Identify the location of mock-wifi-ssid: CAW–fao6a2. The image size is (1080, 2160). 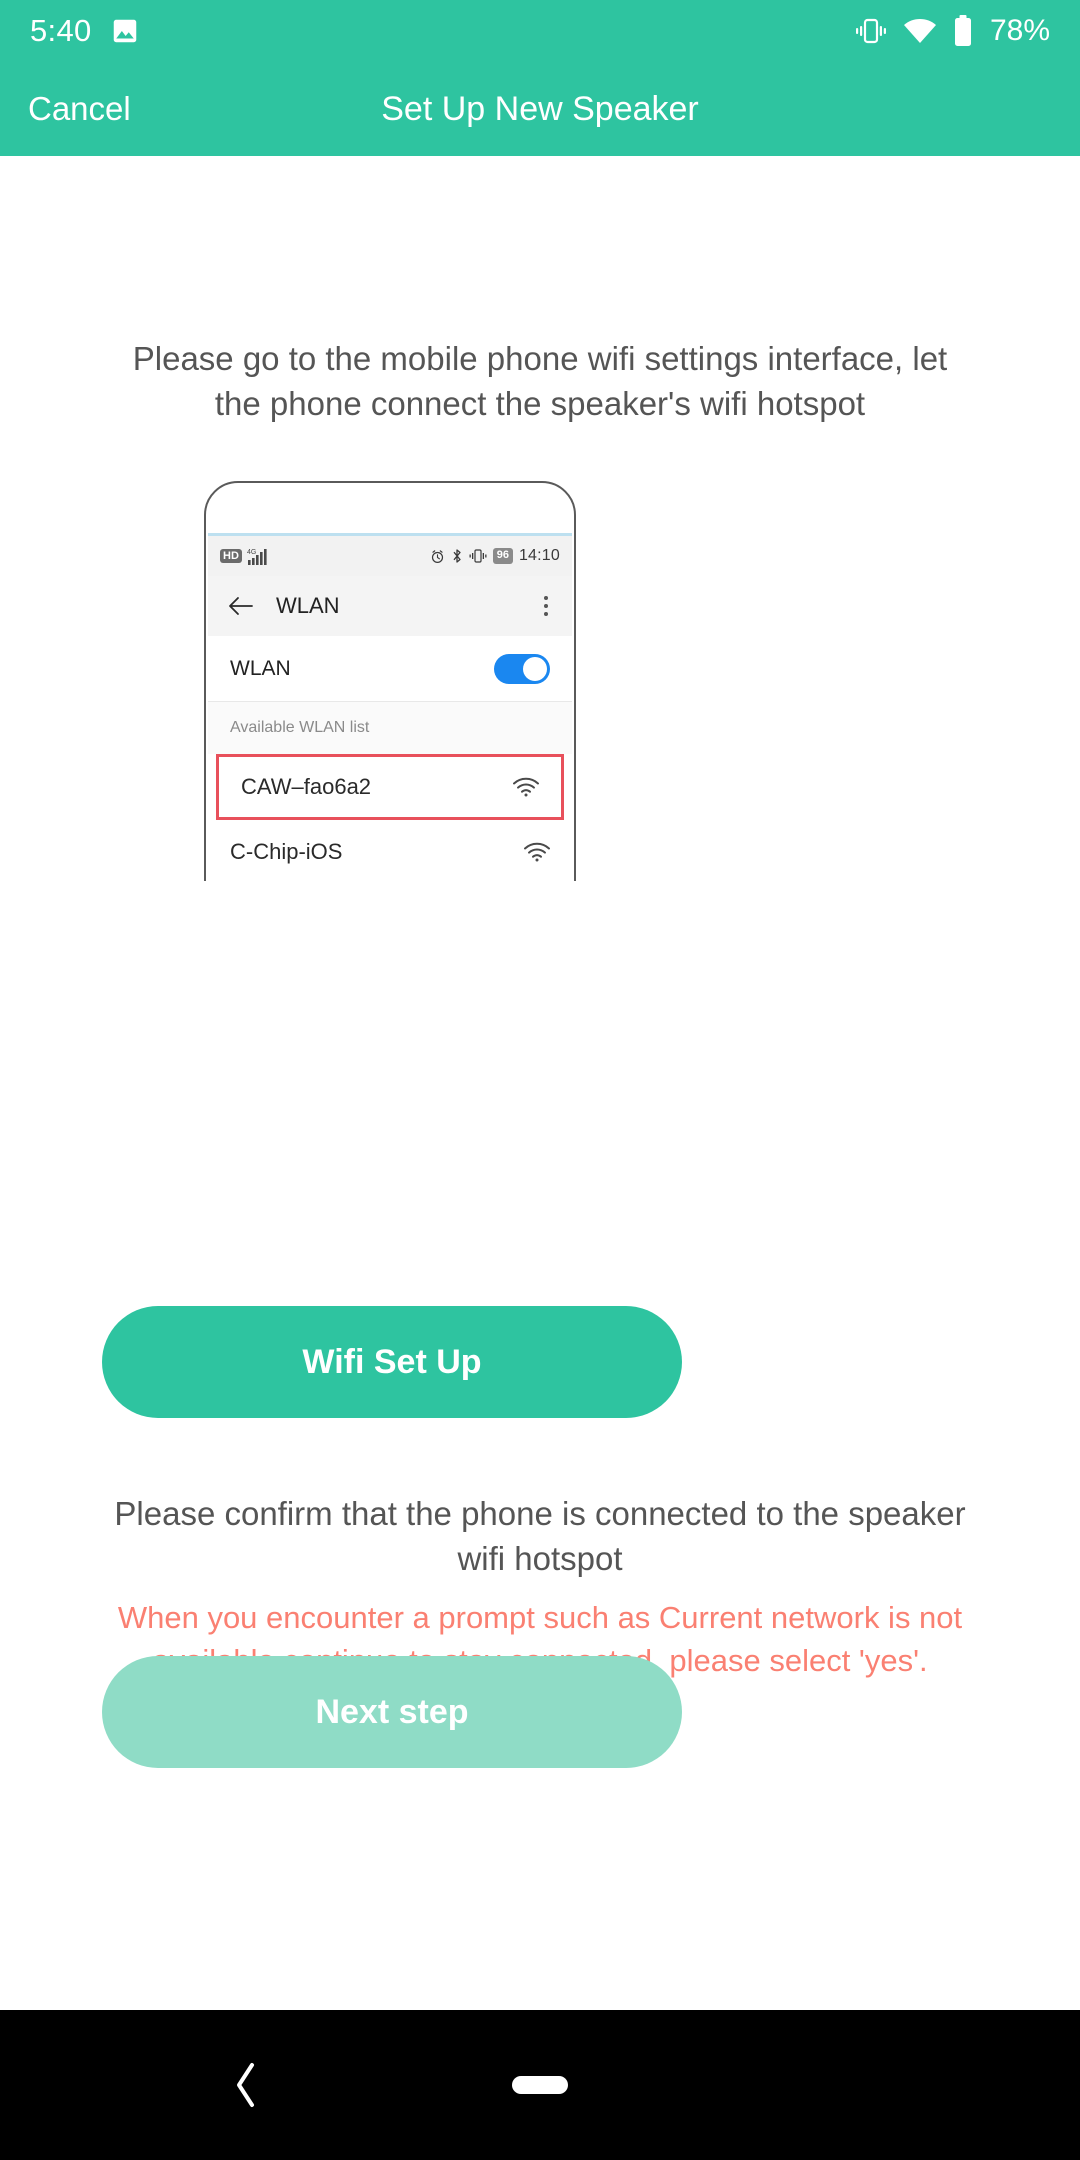
(306, 786).